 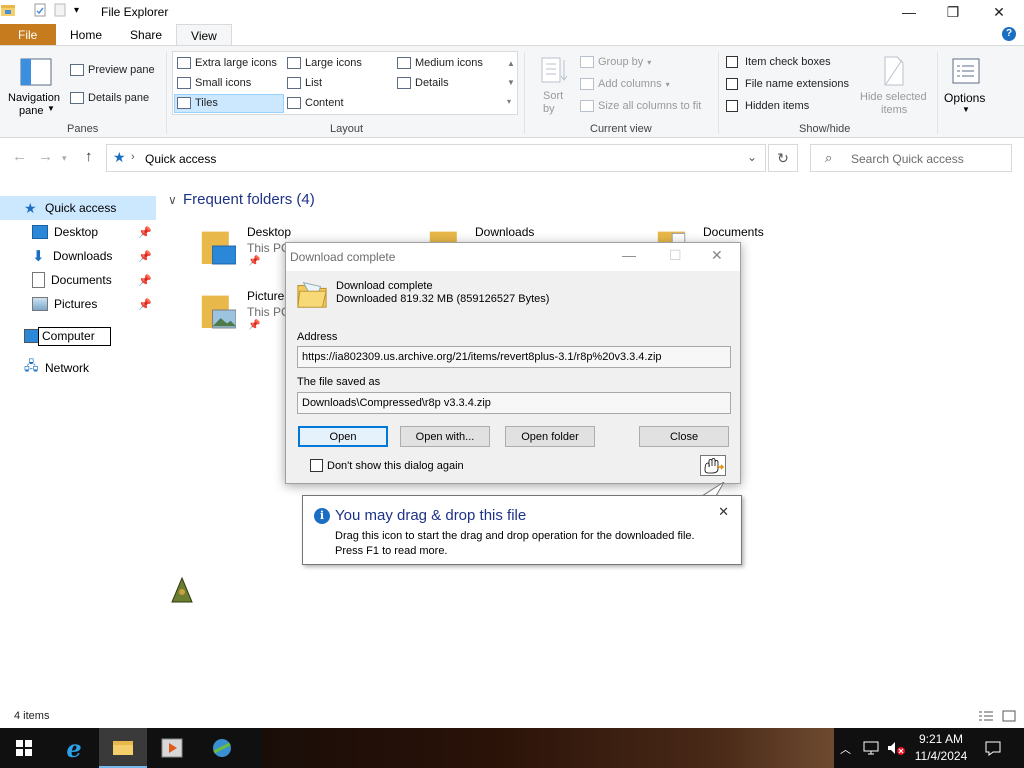 What do you see at coordinates (222, 748) in the screenshot?
I see `network-globe-taskbar-button` at bounding box center [222, 748].